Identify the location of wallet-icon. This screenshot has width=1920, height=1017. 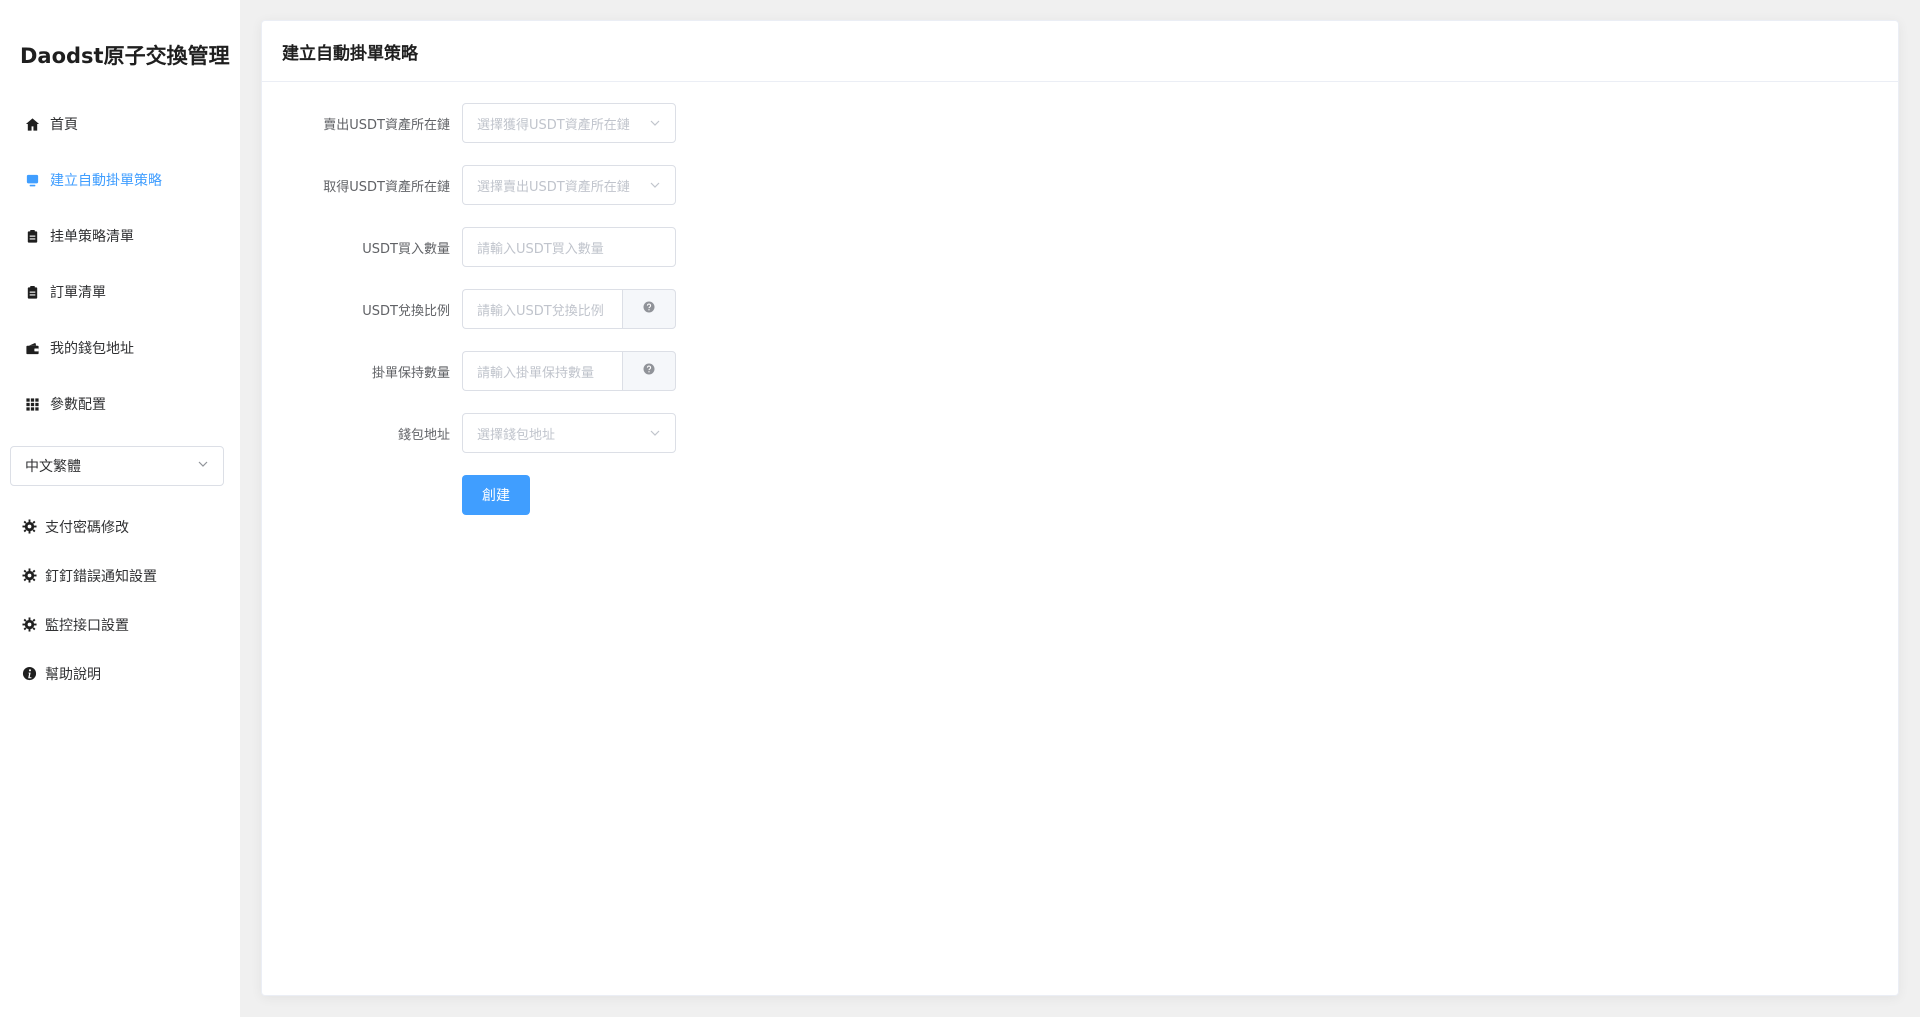
(32, 348).